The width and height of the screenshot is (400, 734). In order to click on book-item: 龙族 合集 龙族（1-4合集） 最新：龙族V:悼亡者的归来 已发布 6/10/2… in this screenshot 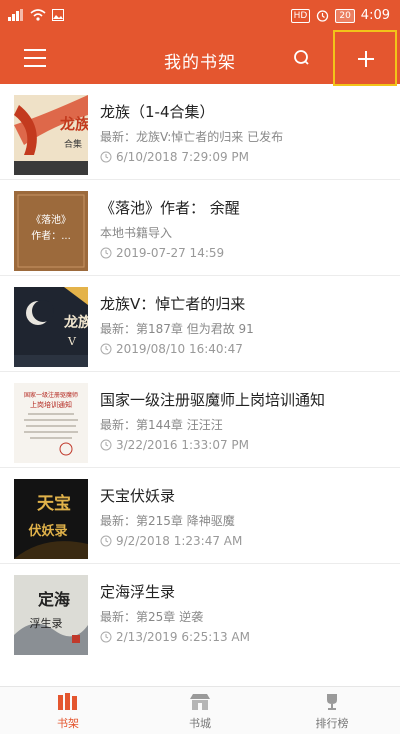, I will do `click(200, 132)`.